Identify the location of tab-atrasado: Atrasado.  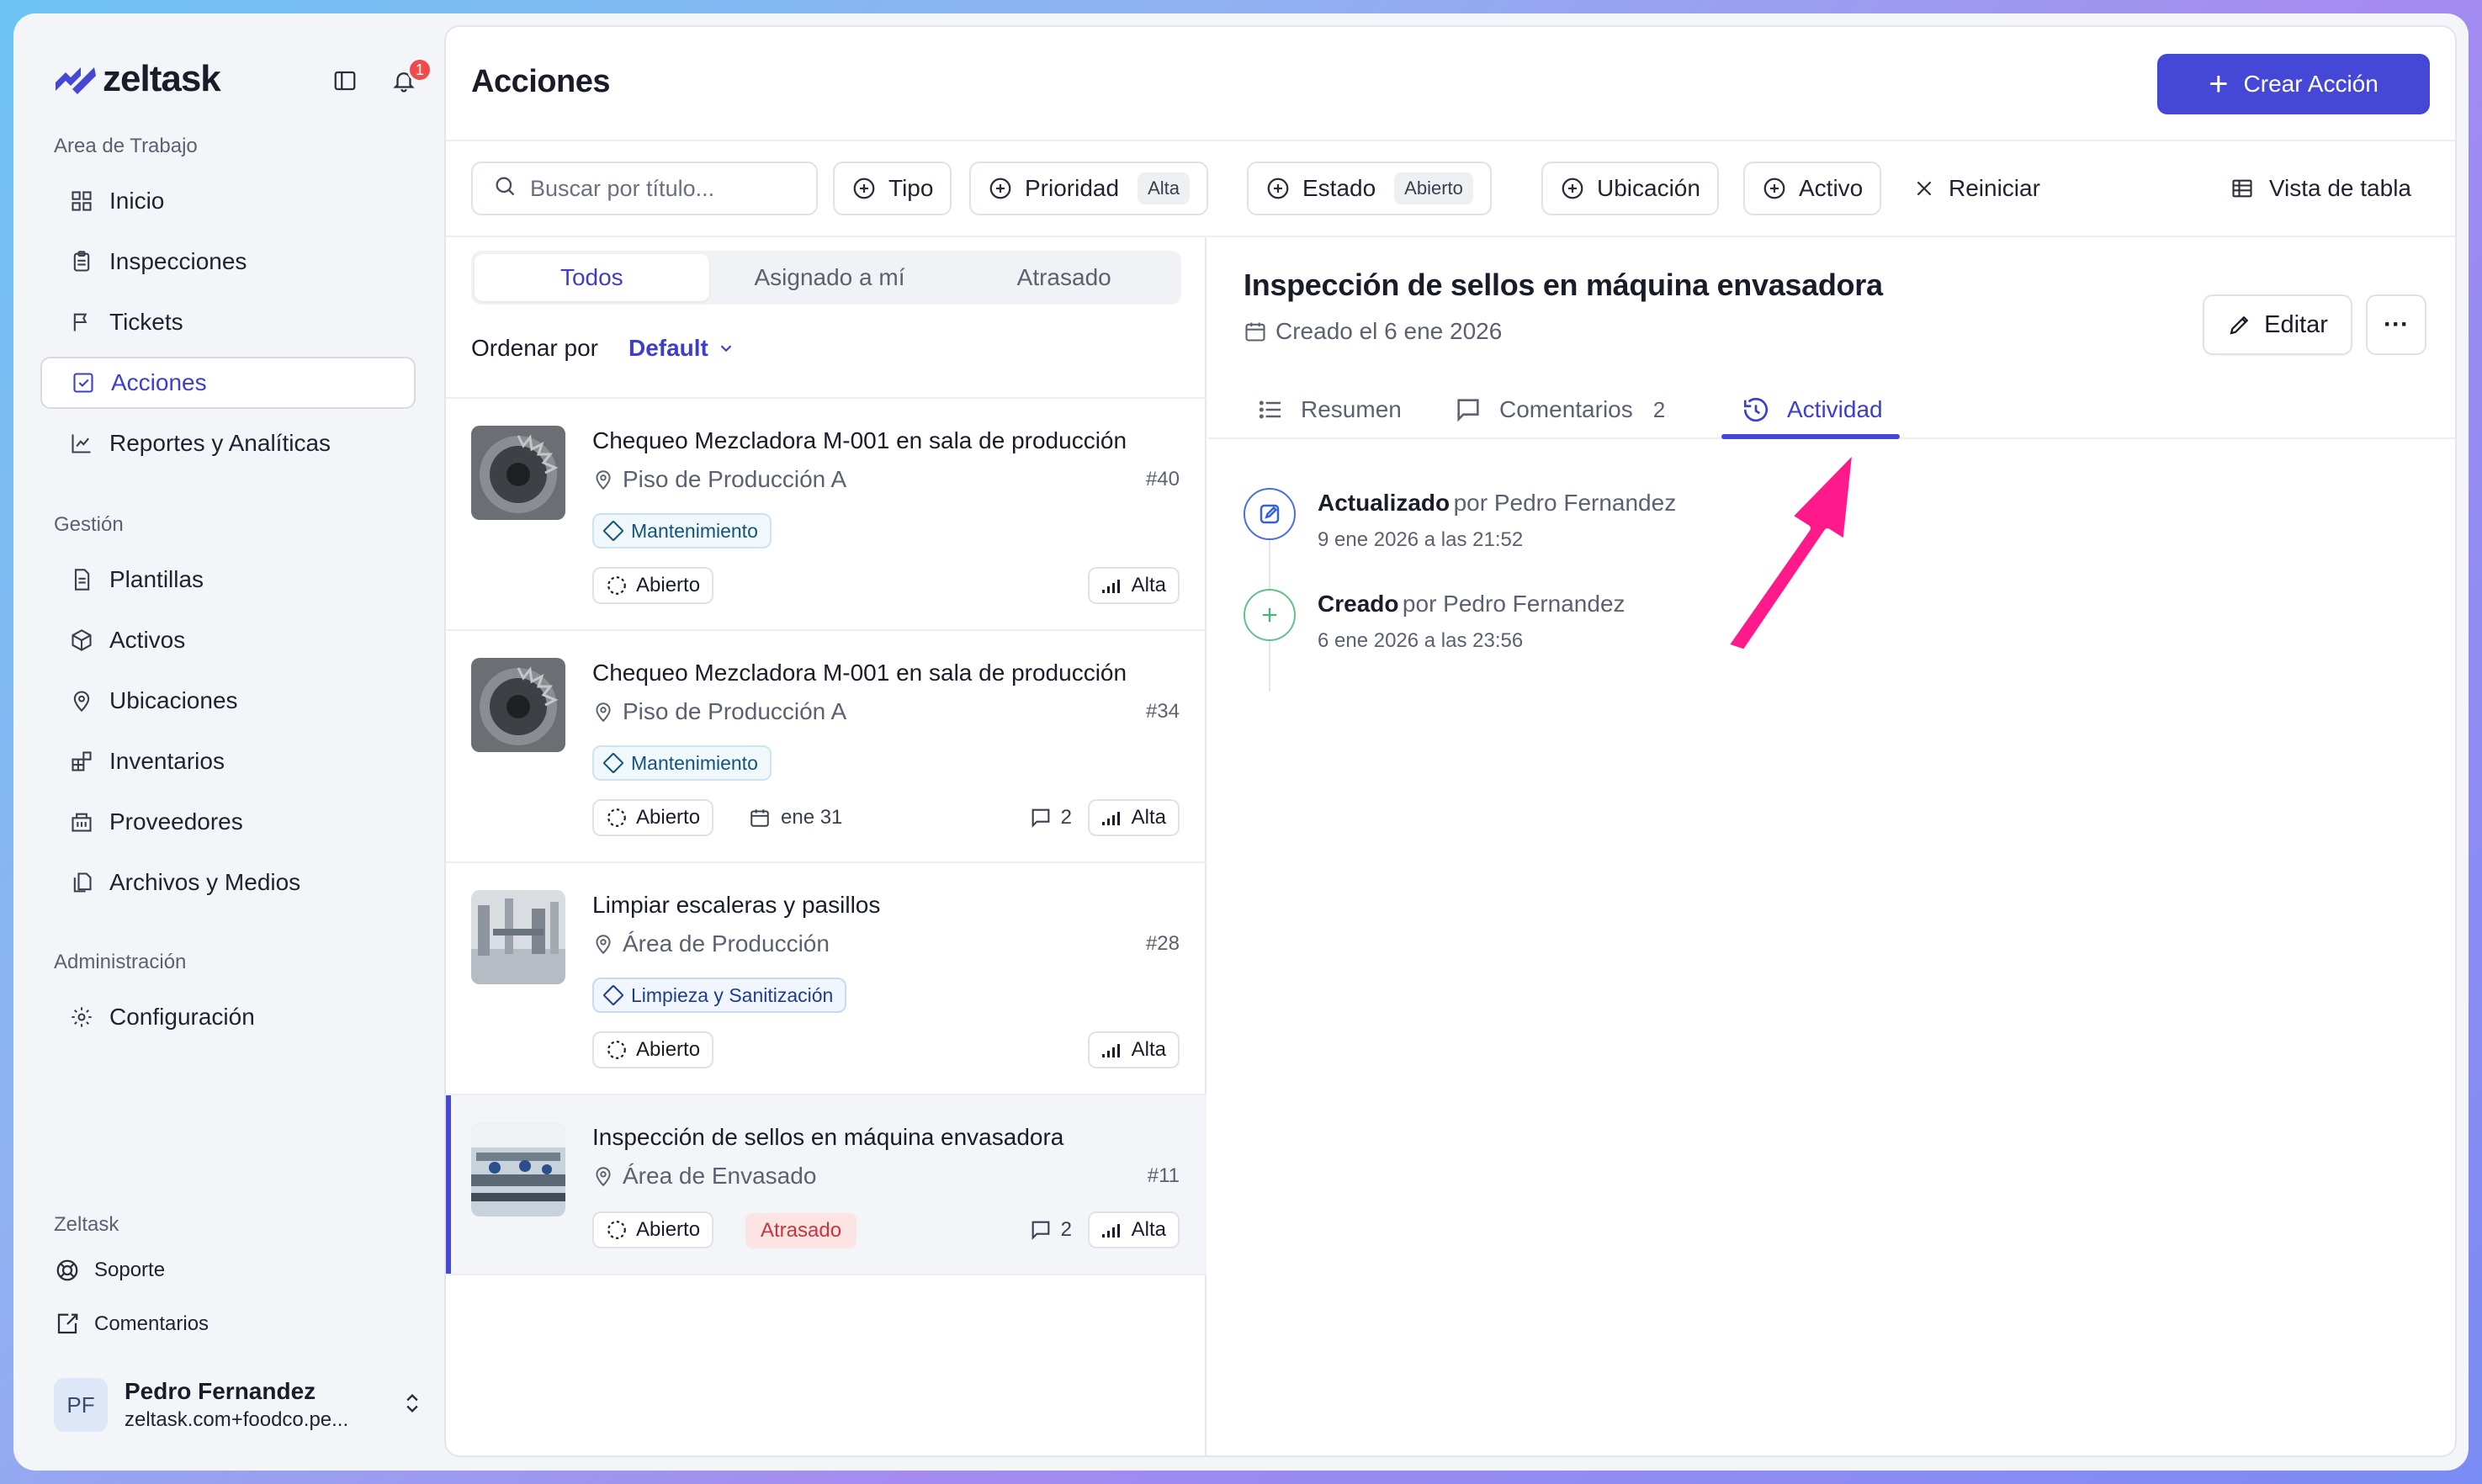
(1064, 278).